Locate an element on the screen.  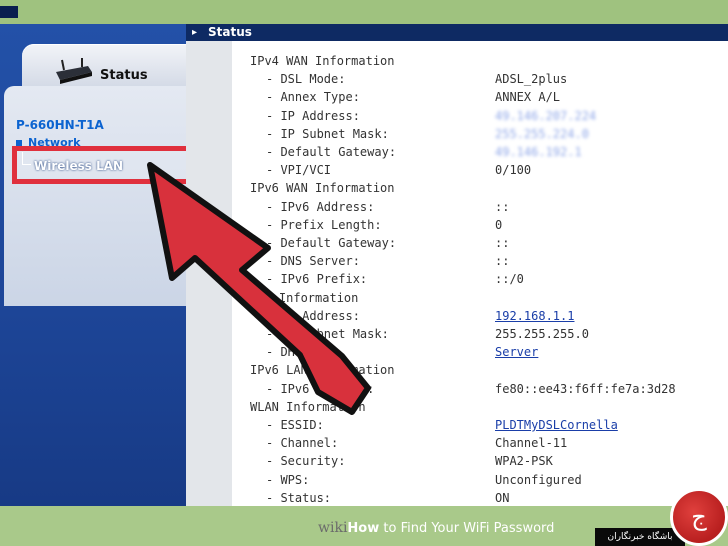
table-row: - Security: WPA2-PSK is located at coordinates (480, 462).